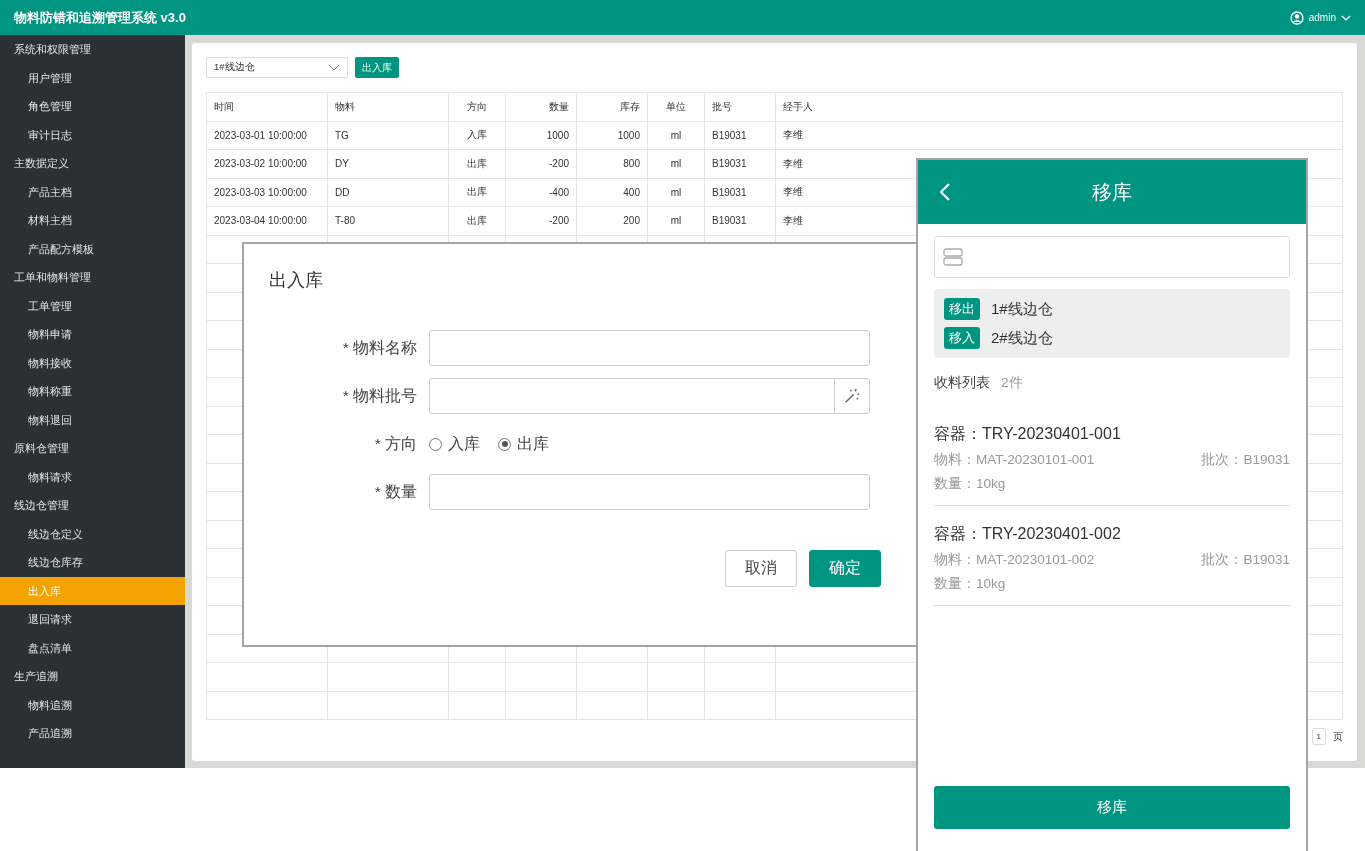 The height and width of the screenshot is (851, 1365). What do you see at coordinates (1059, 106) in the screenshot?
I see `column-header: 经手人` at bounding box center [1059, 106].